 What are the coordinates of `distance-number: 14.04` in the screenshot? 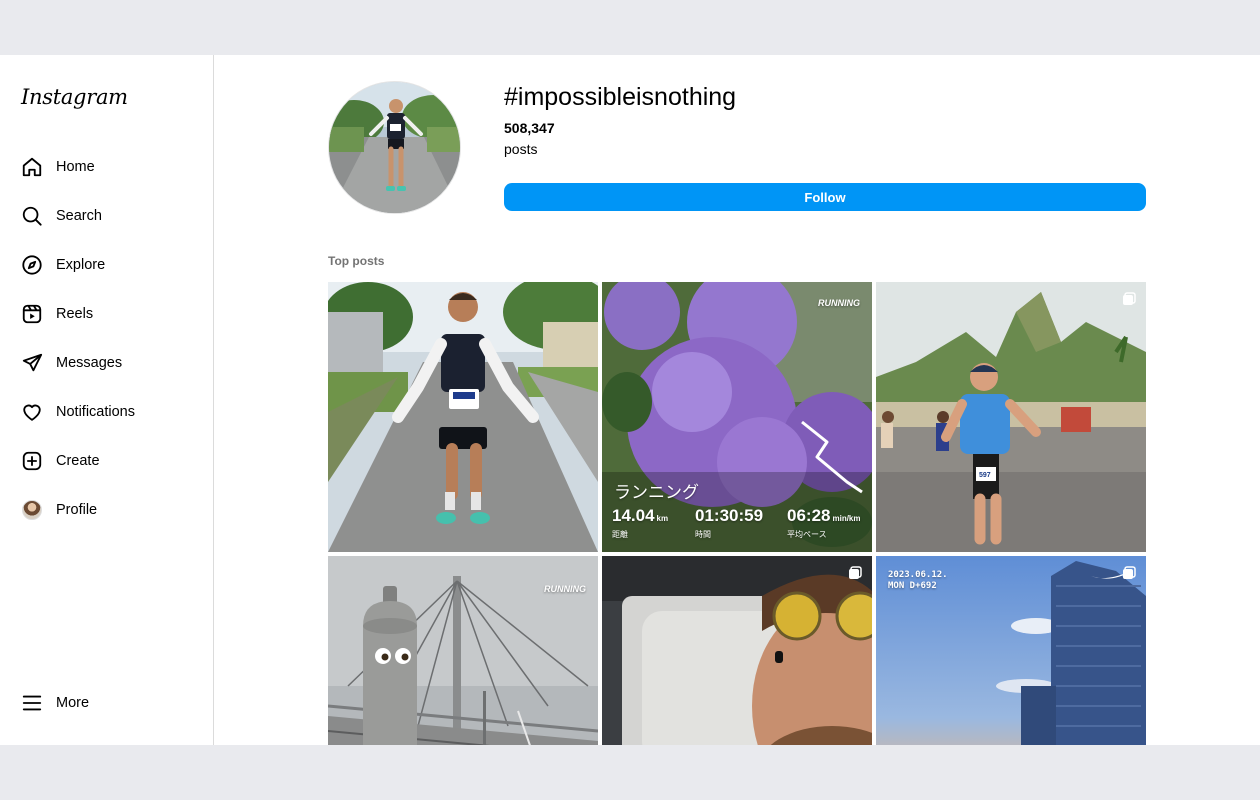 It's located at (633, 515).